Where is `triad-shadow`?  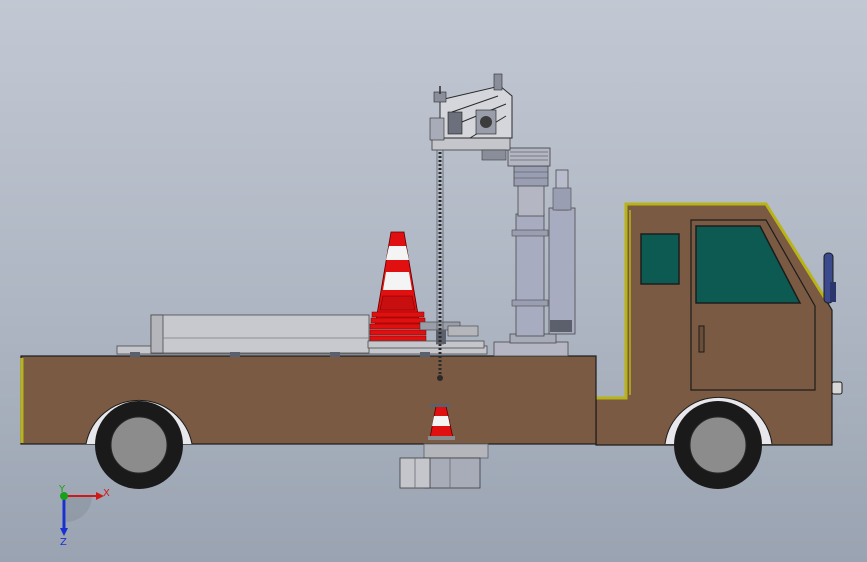
triad-shadow is located at coordinates (79, 509).